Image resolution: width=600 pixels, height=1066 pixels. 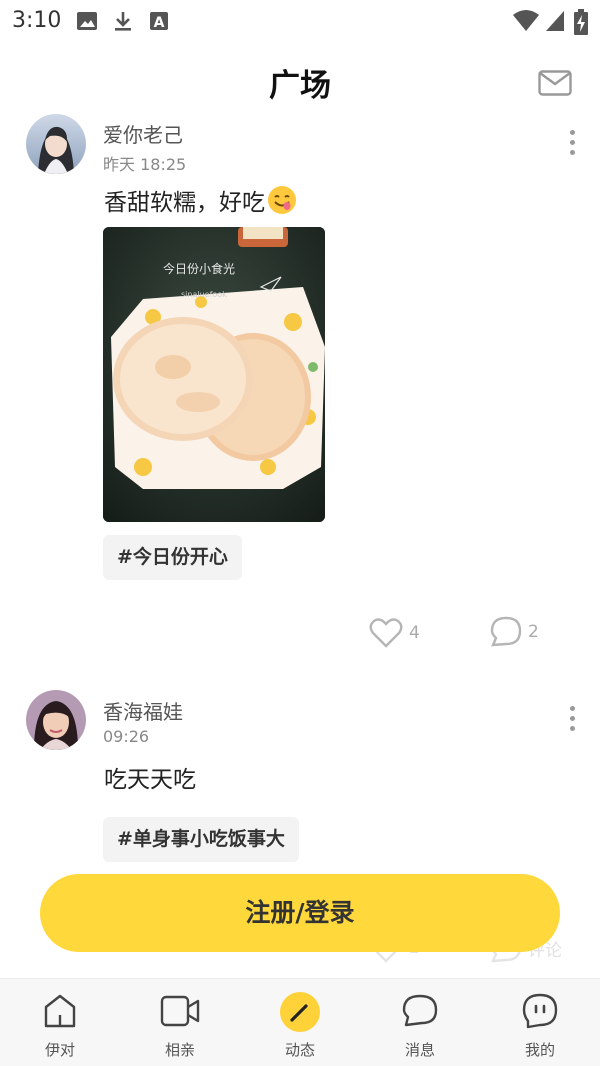 I want to click on nav-label: 动态, so click(x=299, y=1050).